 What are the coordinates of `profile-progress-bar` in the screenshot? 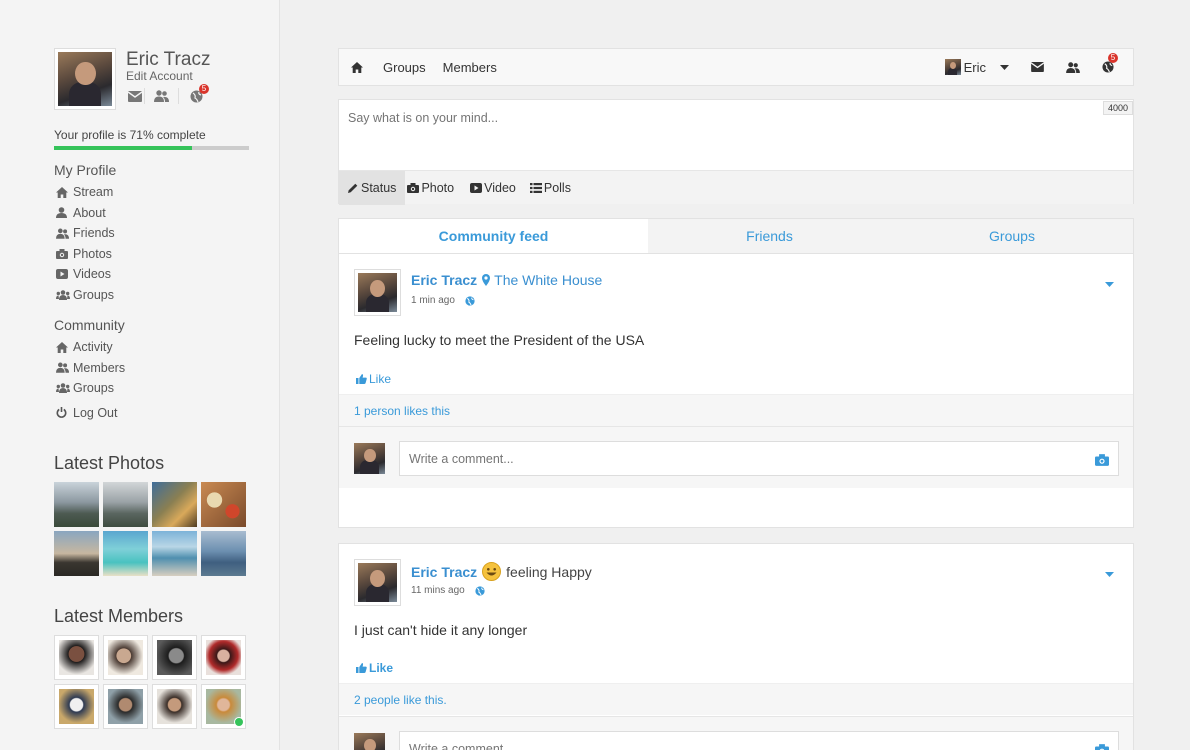 It's located at (151, 148).